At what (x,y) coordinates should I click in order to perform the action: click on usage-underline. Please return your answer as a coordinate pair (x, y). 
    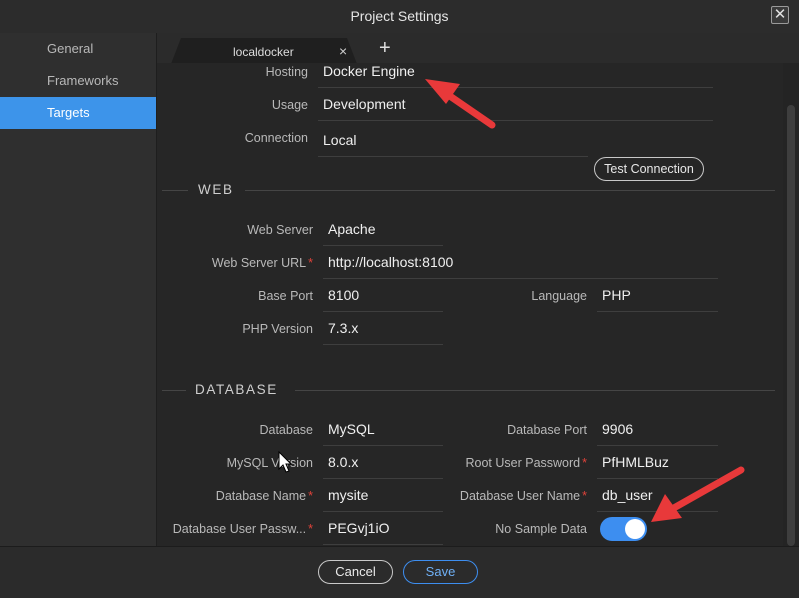
    Looking at the image, I should click on (515, 120).